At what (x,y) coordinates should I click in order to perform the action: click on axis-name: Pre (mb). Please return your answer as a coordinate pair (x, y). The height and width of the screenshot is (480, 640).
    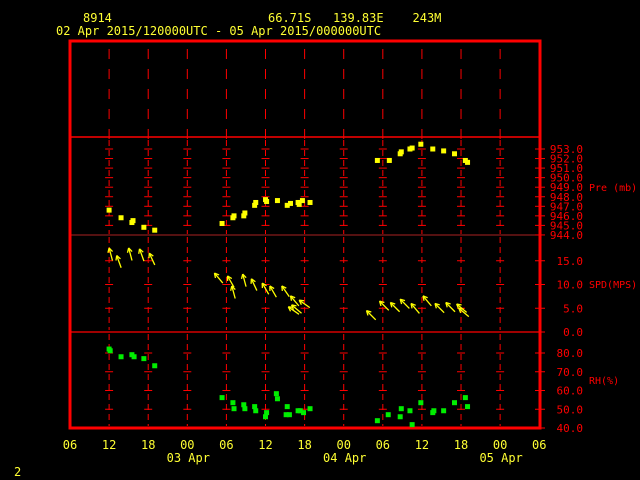
    Looking at the image, I should click on (613, 188).